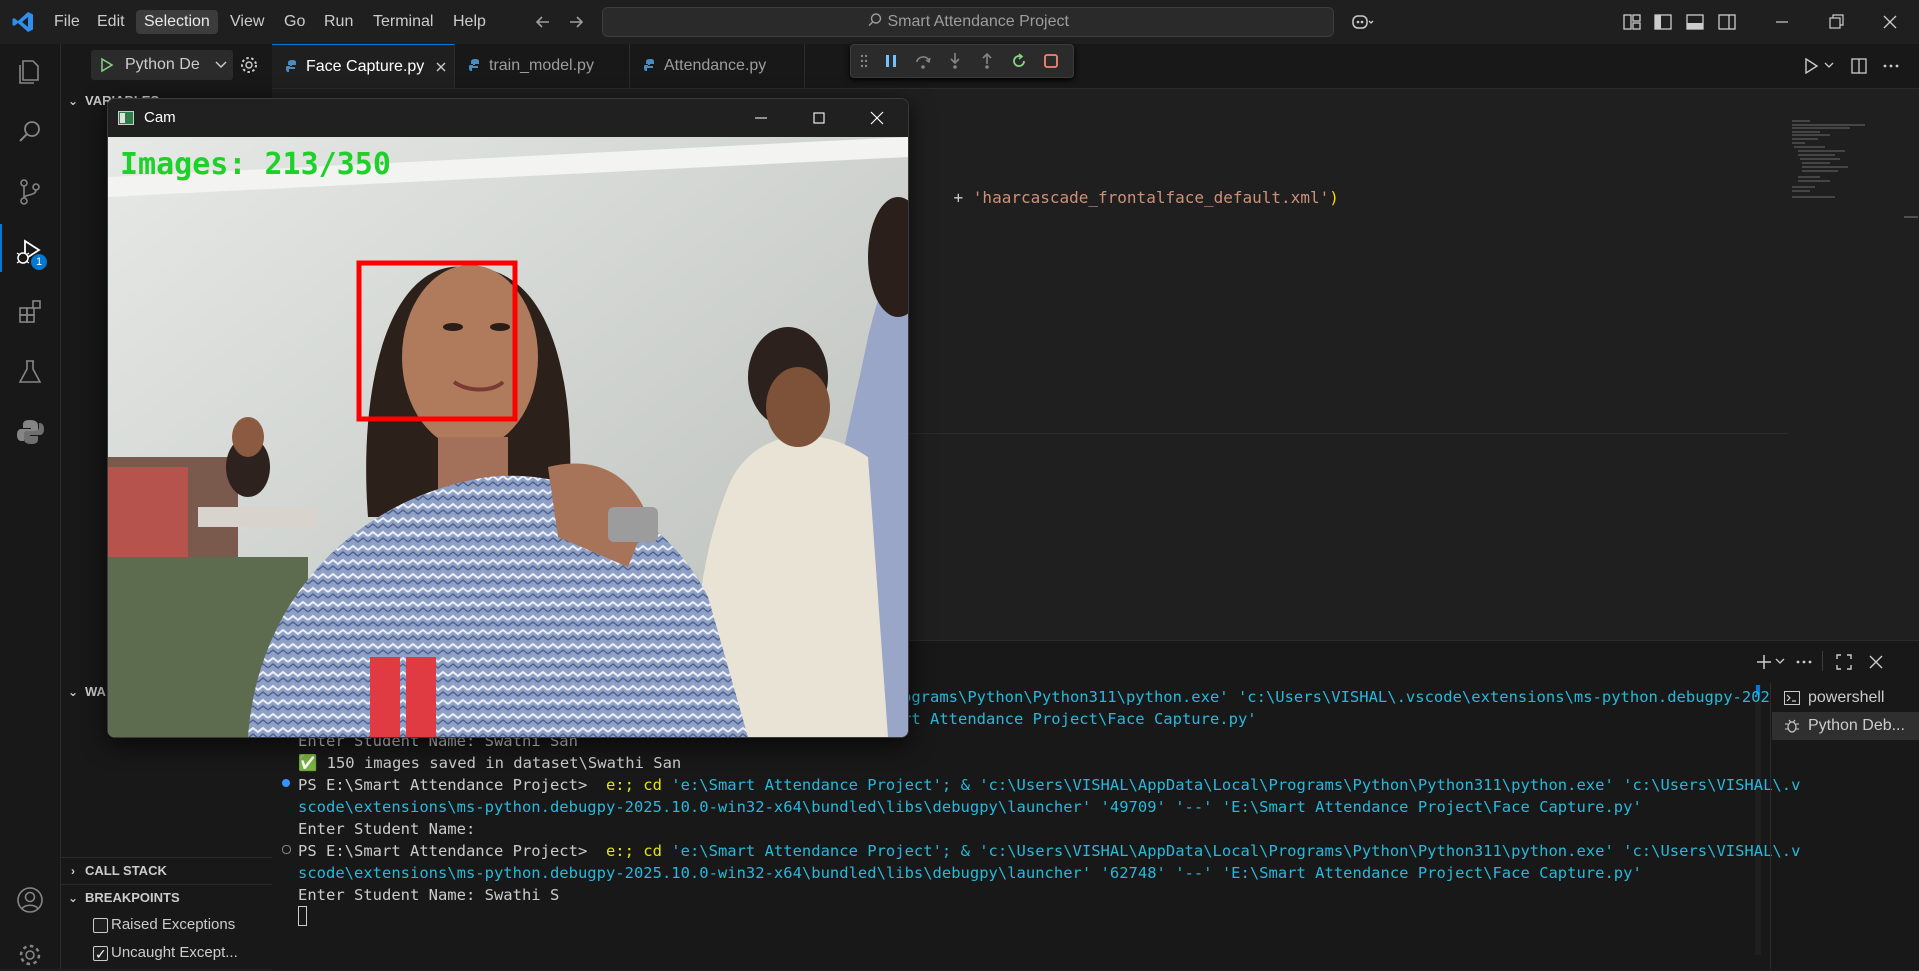 Image resolution: width=1919 pixels, height=971 pixels. What do you see at coordinates (1727, 22) in the screenshot?
I see `toggle-secondary-sidebar-icon` at bounding box center [1727, 22].